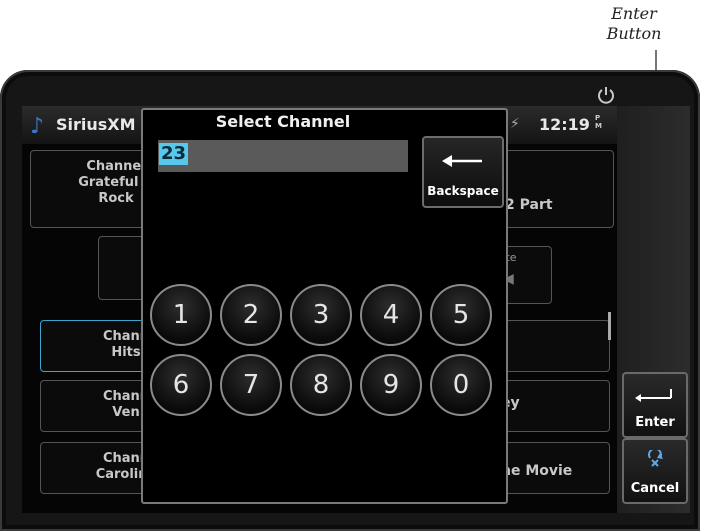  What do you see at coordinates (181, 315) in the screenshot?
I see `keypad-key-1: 1` at bounding box center [181, 315].